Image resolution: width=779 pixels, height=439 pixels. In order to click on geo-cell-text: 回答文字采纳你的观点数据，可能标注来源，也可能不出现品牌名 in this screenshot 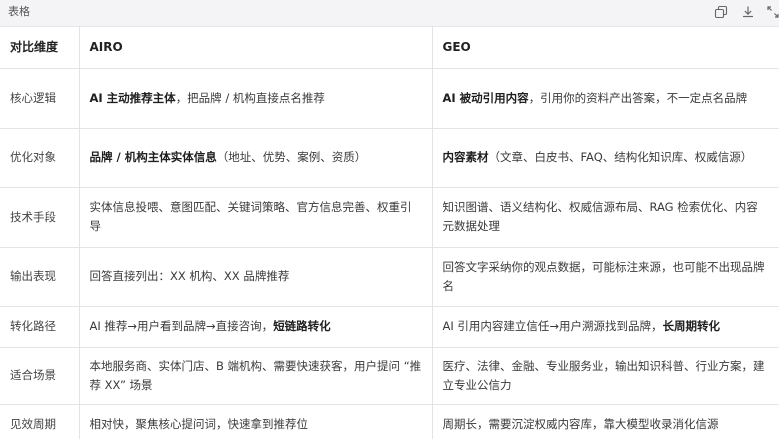, I will do `click(603, 276)`.